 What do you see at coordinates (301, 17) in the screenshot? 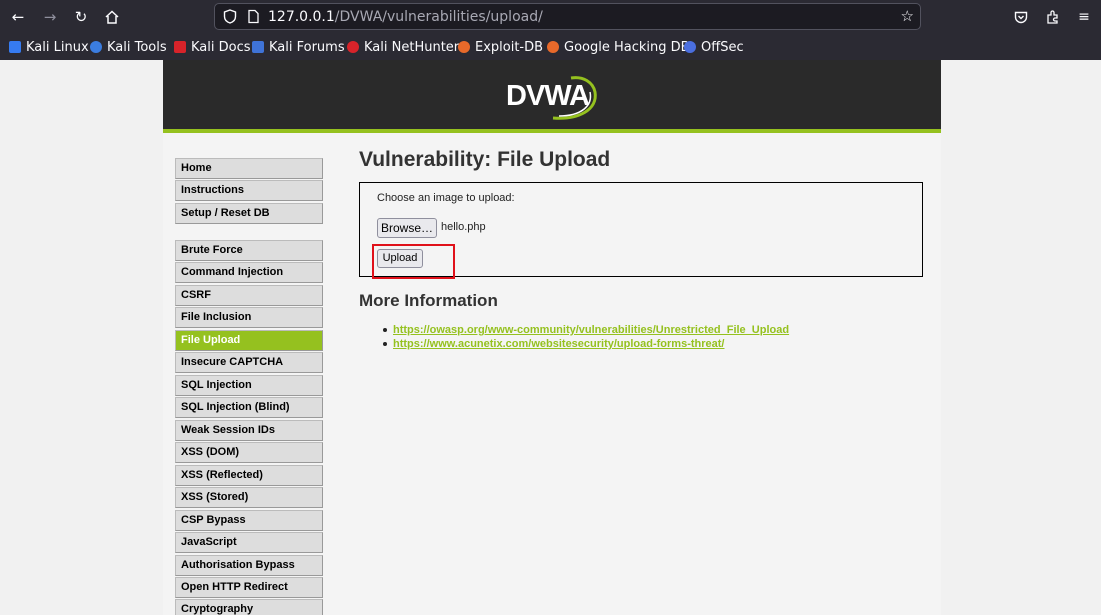
I see `url-host: 127.0.0.1` at bounding box center [301, 17].